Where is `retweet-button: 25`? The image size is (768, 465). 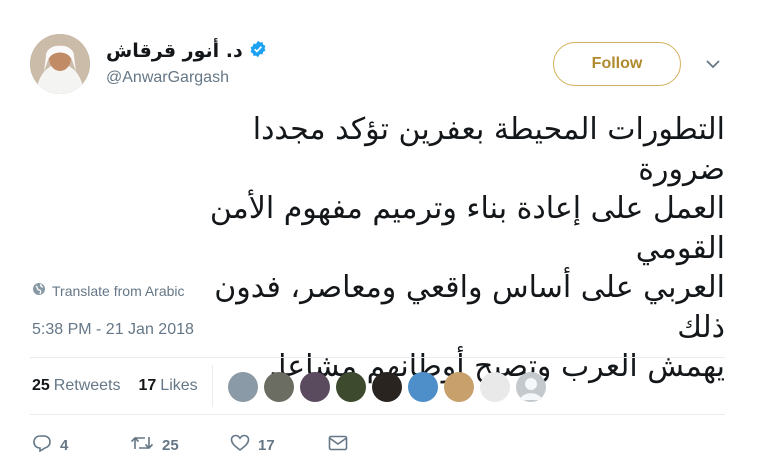
retweet-button: 25 is located at coordinates (180, 445).